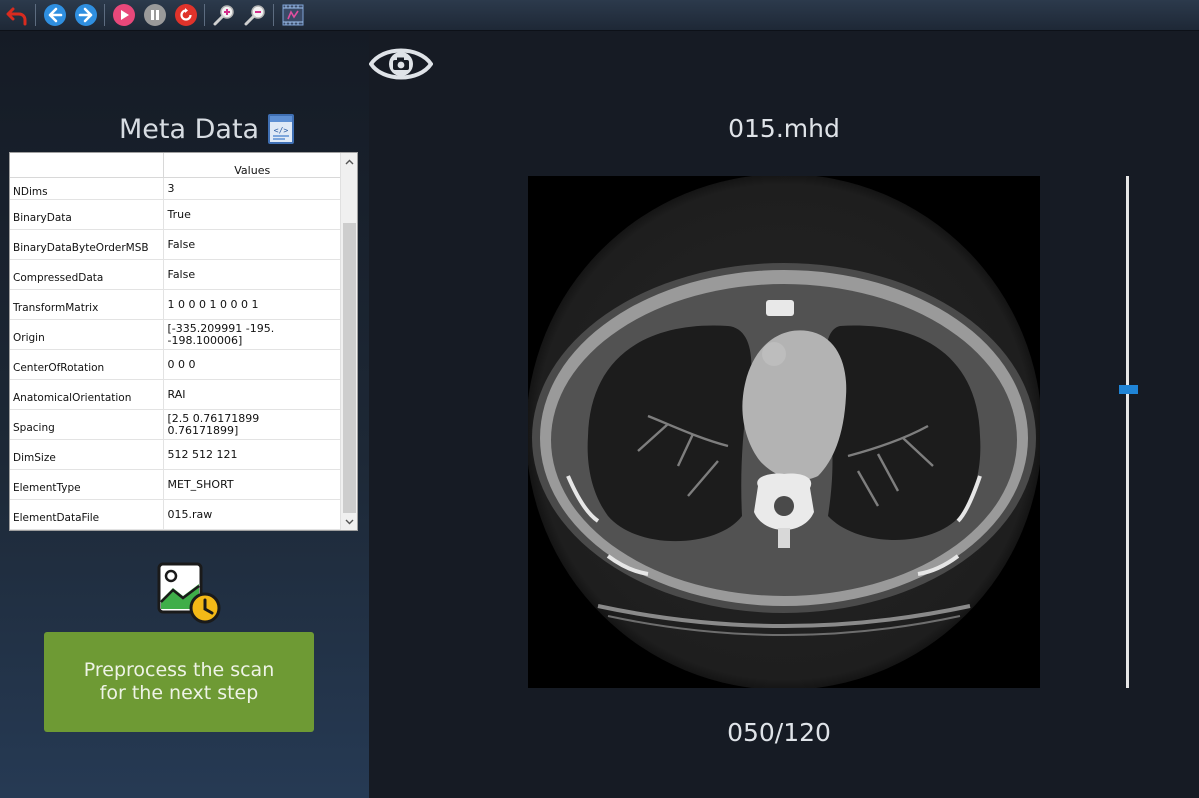 Image resolution: width=1199 pixels, height=798 pixels. I want to click on meta-row: CompressedData False, so click(175, 274).